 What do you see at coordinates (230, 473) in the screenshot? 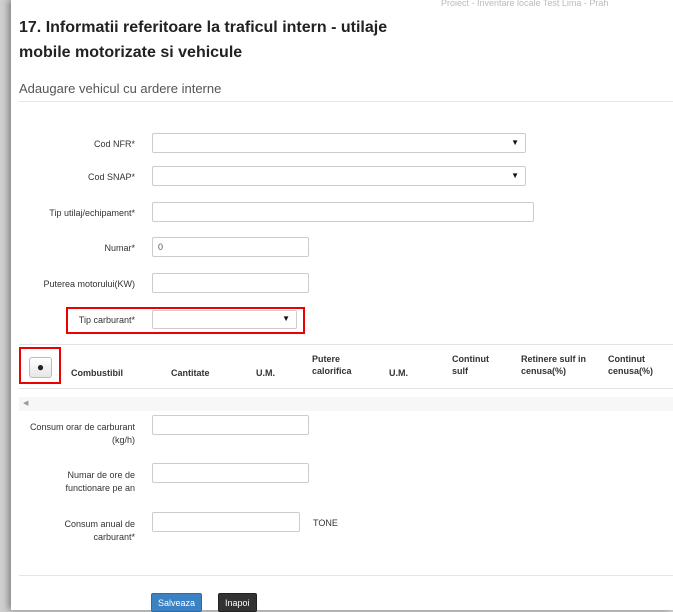
I see `numar-ore-input` at bounding box center [230, 473].